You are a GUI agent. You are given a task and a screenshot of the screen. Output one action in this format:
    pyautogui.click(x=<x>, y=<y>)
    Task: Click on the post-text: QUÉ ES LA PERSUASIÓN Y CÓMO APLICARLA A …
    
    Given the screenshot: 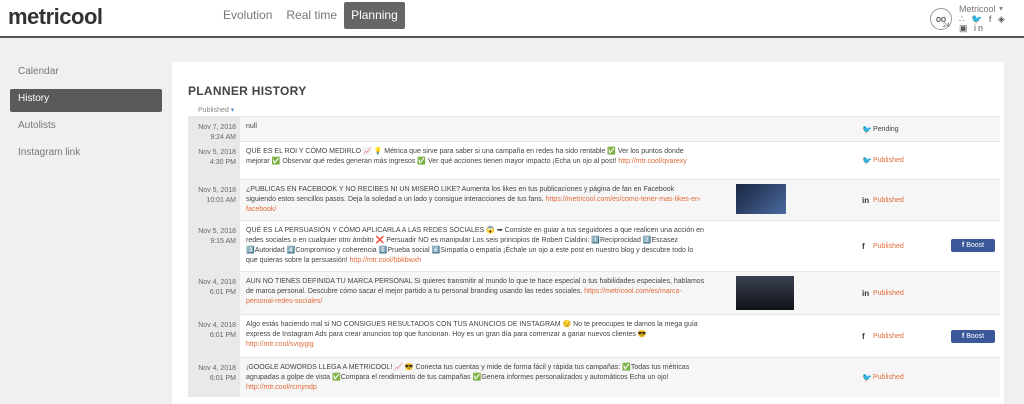 What is the action you would take?
    pyautogui.click(x=475, y=245)
    